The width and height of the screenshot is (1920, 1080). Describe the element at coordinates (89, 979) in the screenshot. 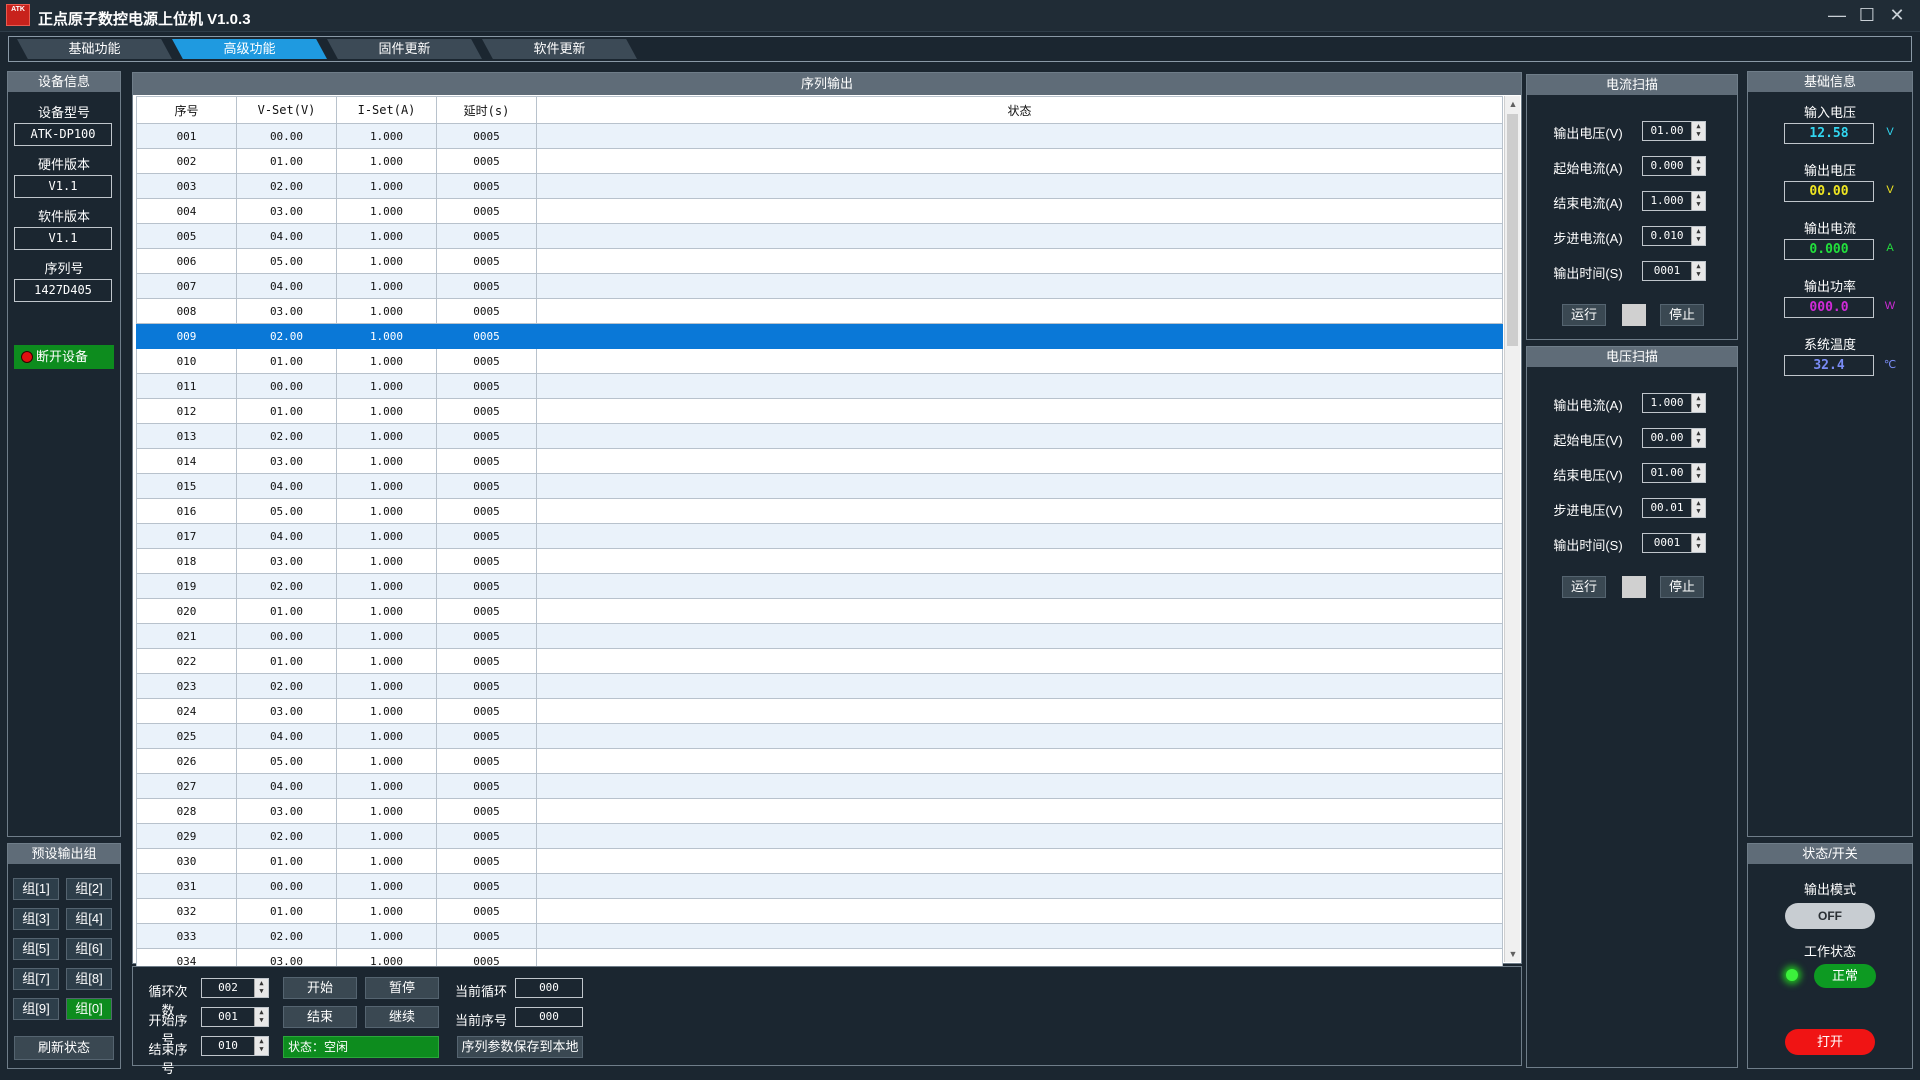

I see `group-button-8: 组[8]` at that location.